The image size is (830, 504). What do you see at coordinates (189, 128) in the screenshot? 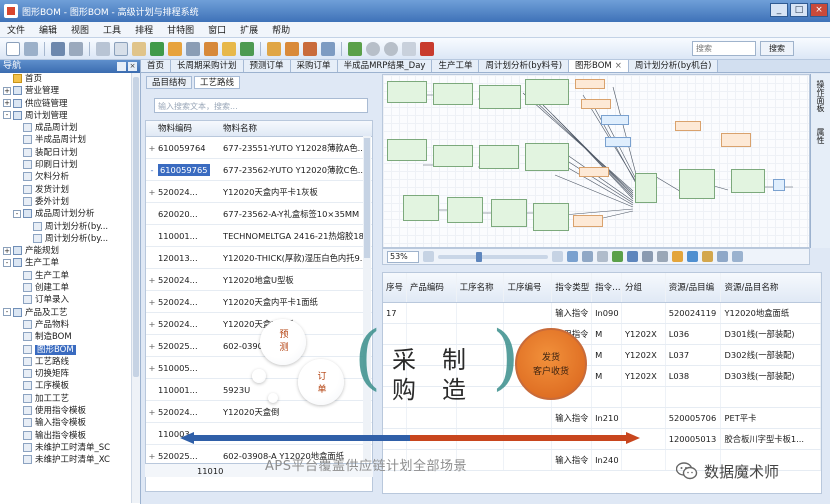
I see `col-item-code: 物料编码` at bounding box center [189, 128].